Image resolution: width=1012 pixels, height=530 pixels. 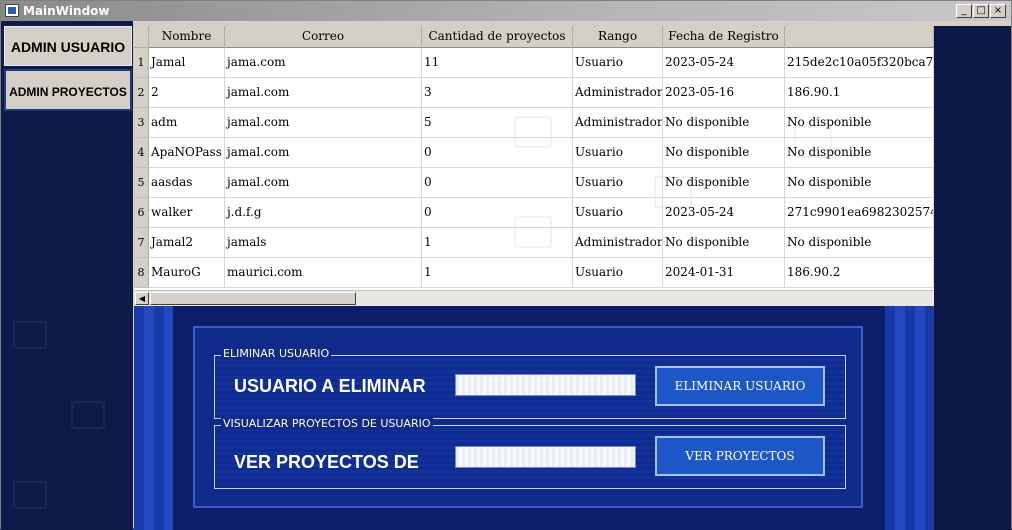 I want to click on eliminar-usuario-button: ELIMINAR USUARIO, so click(x=740, y=386).